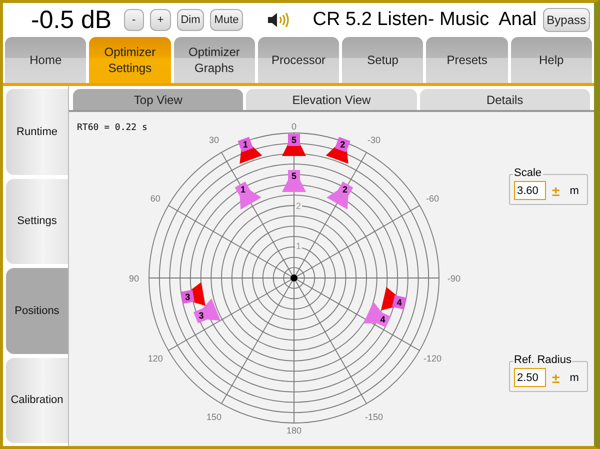  Describe the element at coordinates (424, 20) in the screenshot. I see `preset-title: CR 5.2 Listen- Music Anal` at that location.